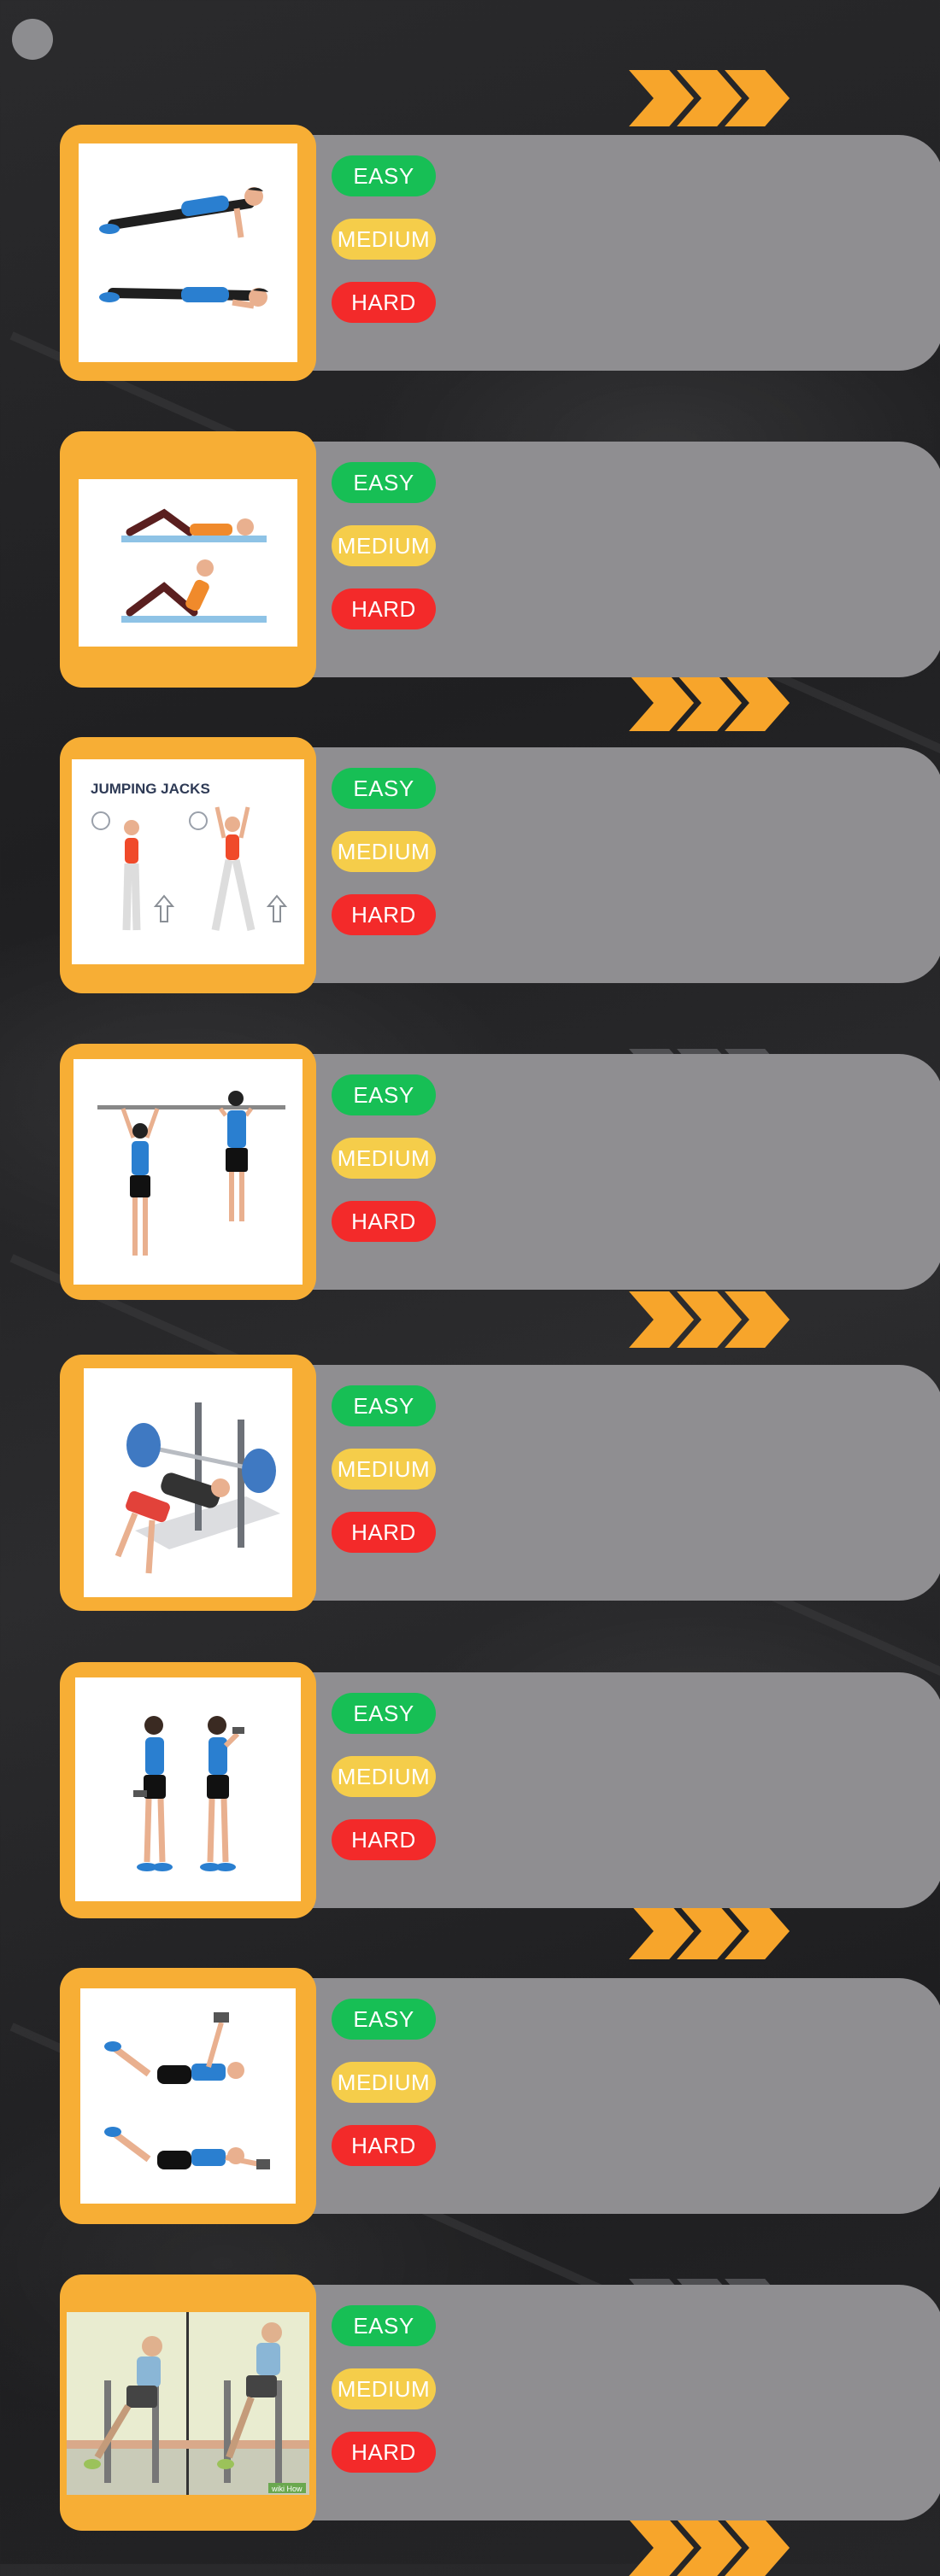 This screenshot has height=2576, width=940. I want to click on dips-illustration: wiki How, so click(188, 2403).